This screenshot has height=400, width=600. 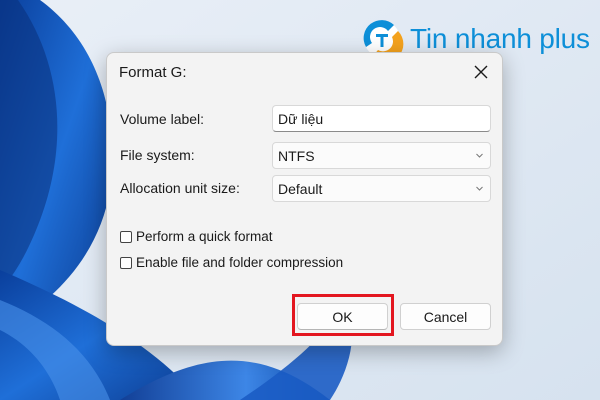 What do you see at coordinates (381, 188) in the screenshot?
I see `allocation-unit-size-select: Default` at bounding box center [381, 188].